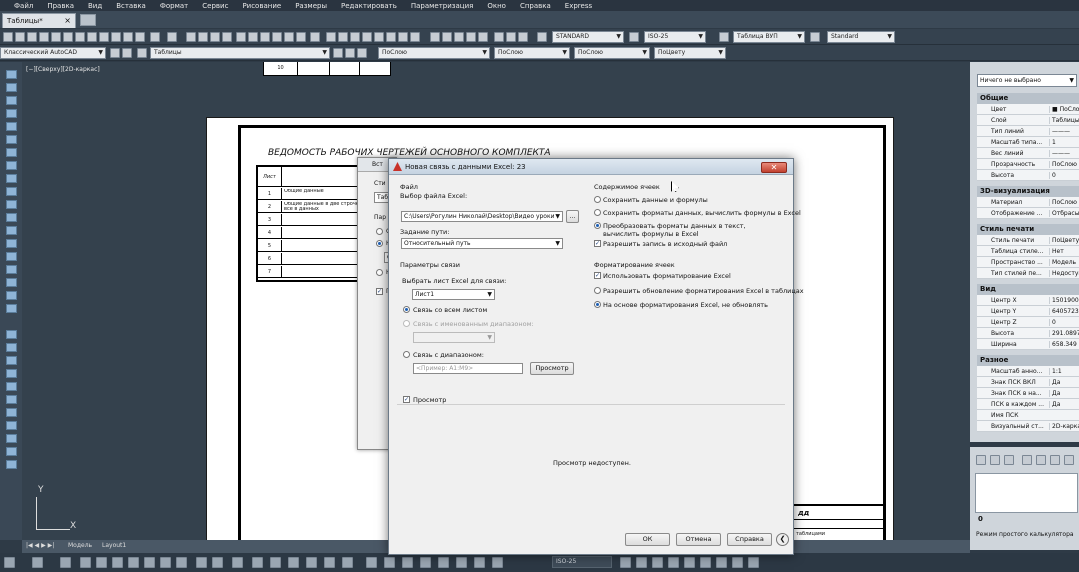  What do you see at coordinates (215, 6) in the screenshot?
I see `menu-tools: Сервис` at bounding box center [215, 6].